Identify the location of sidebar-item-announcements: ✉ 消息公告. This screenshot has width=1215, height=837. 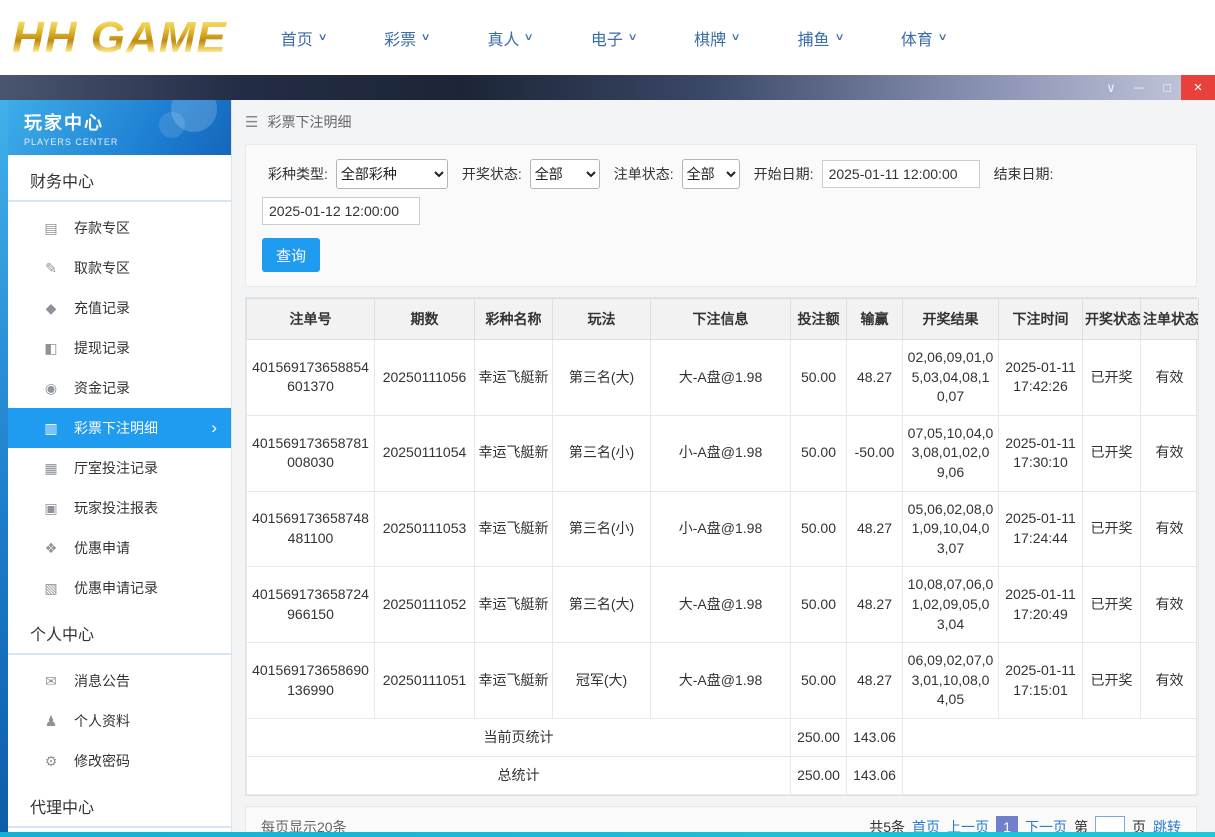
(119, 681).